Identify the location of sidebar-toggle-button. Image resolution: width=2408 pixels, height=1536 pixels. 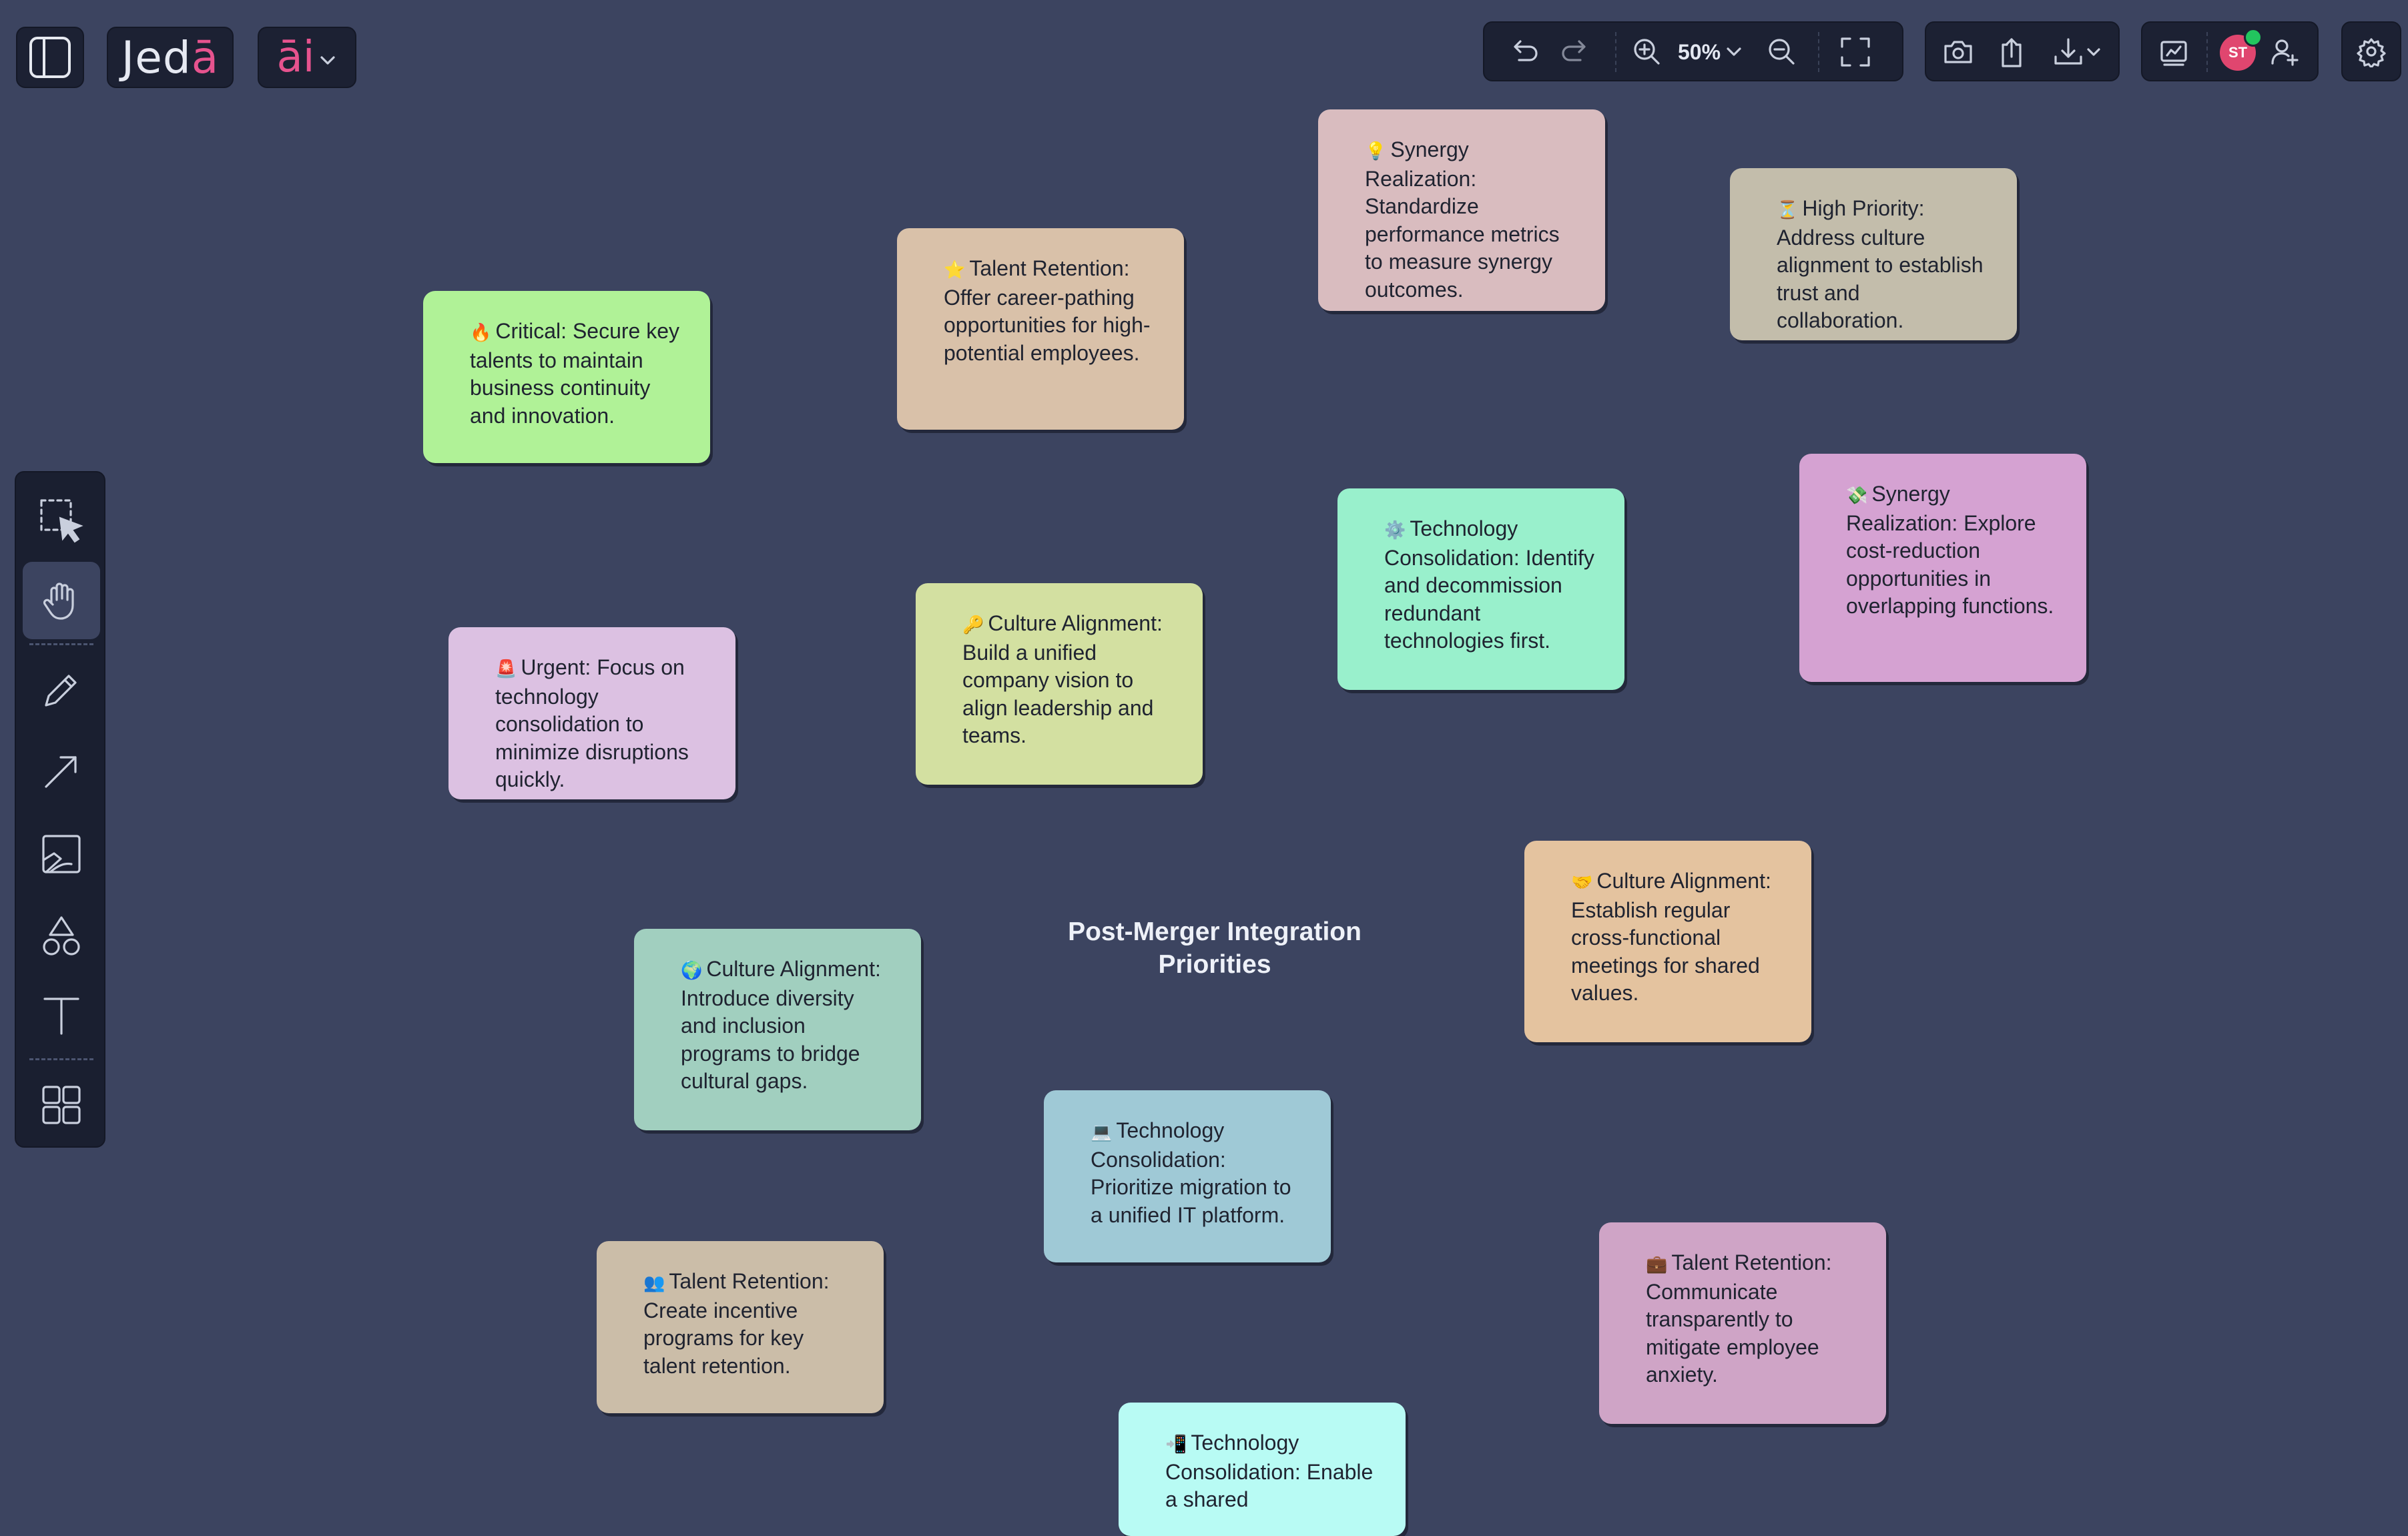
(50, 58).